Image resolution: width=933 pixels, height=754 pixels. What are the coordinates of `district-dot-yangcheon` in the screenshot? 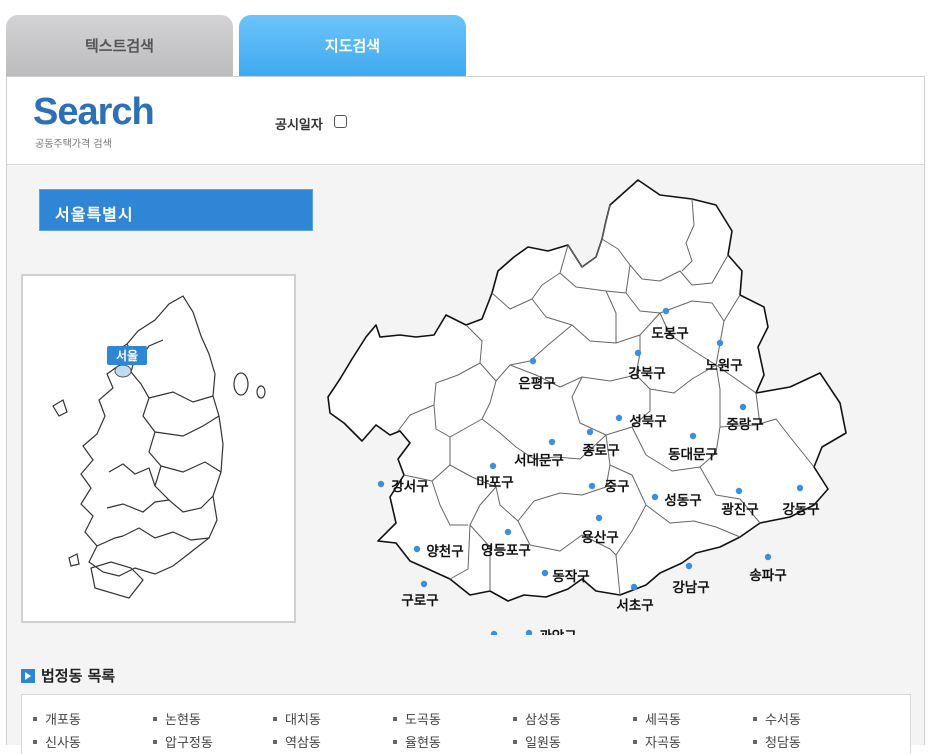 It's located at (417, 549).